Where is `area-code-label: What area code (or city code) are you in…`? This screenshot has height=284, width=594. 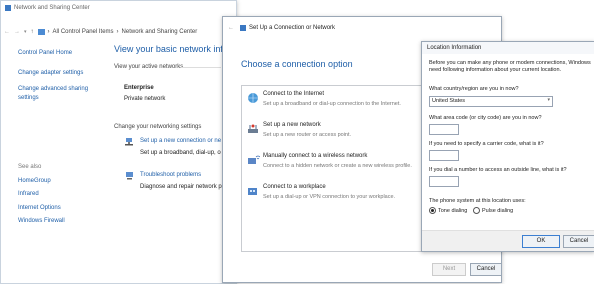 area-code-label: What area code (or city code) are you in… is located at coordinates (485, 118).